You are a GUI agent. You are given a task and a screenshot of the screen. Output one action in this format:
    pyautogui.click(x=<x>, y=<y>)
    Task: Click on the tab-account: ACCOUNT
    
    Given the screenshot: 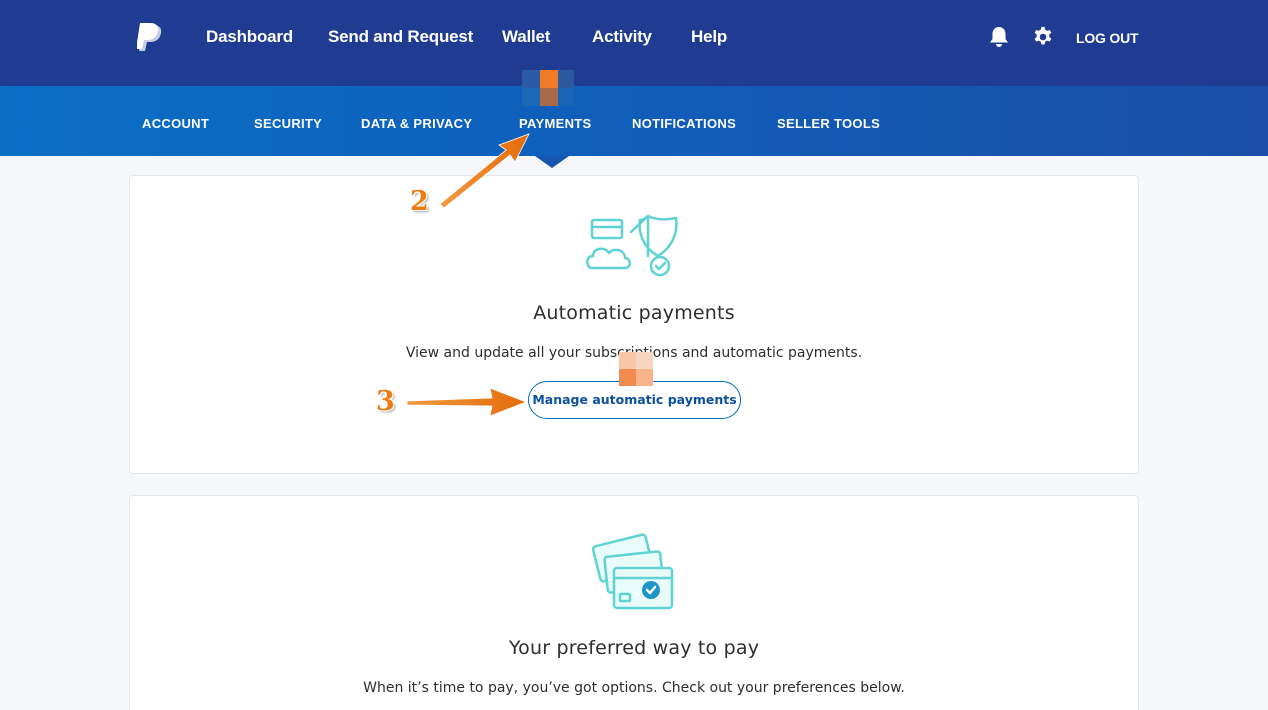 What is the action you would take?
    pyautogui.click(x=175, y=123)
    